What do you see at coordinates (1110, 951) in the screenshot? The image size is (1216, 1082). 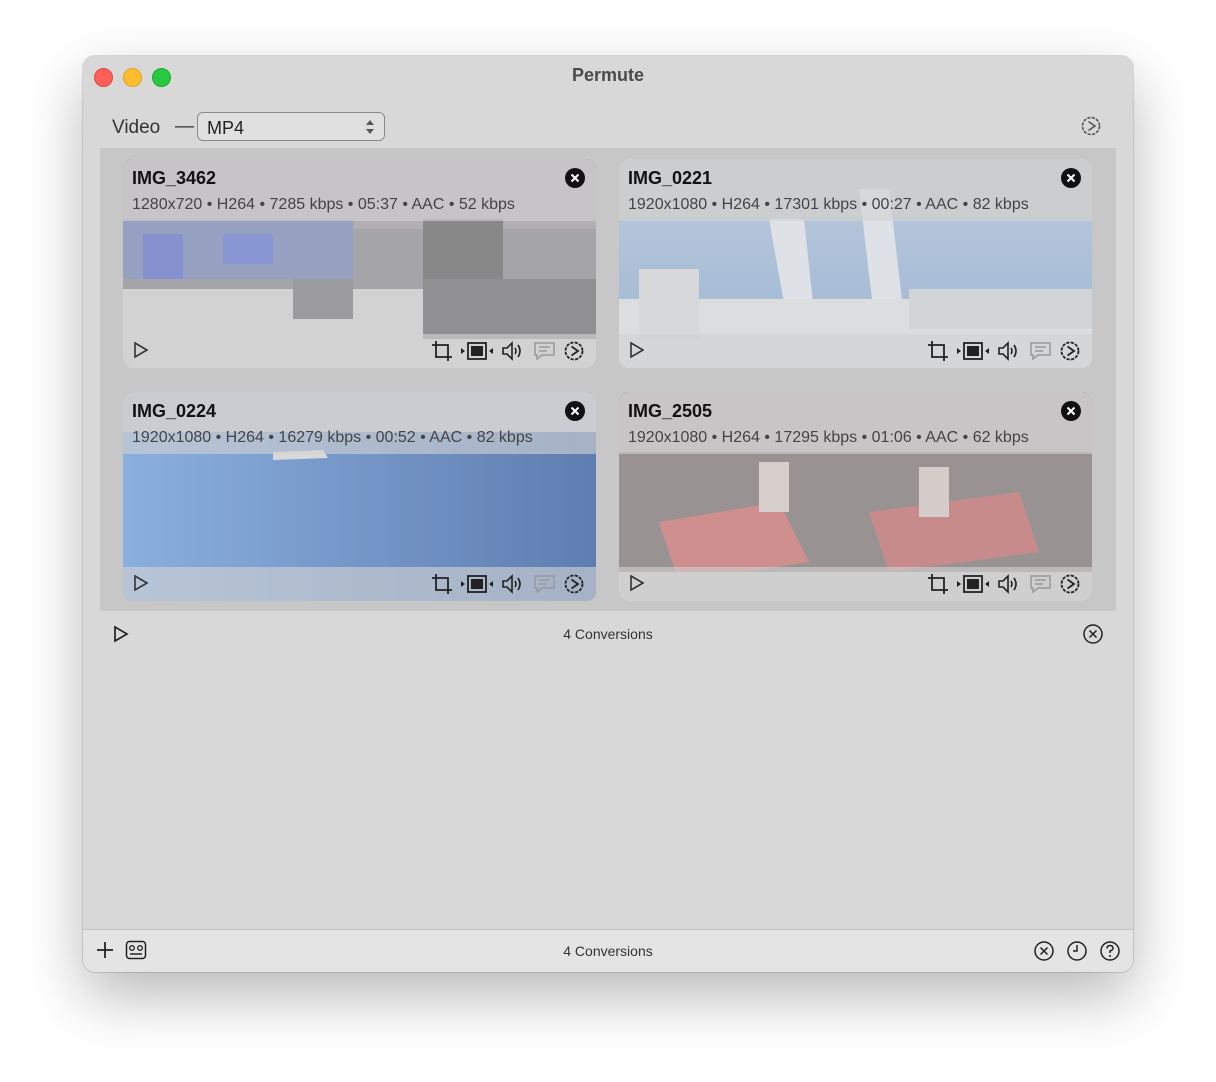 I see `help-icon` at bounding box center [1110, 951].